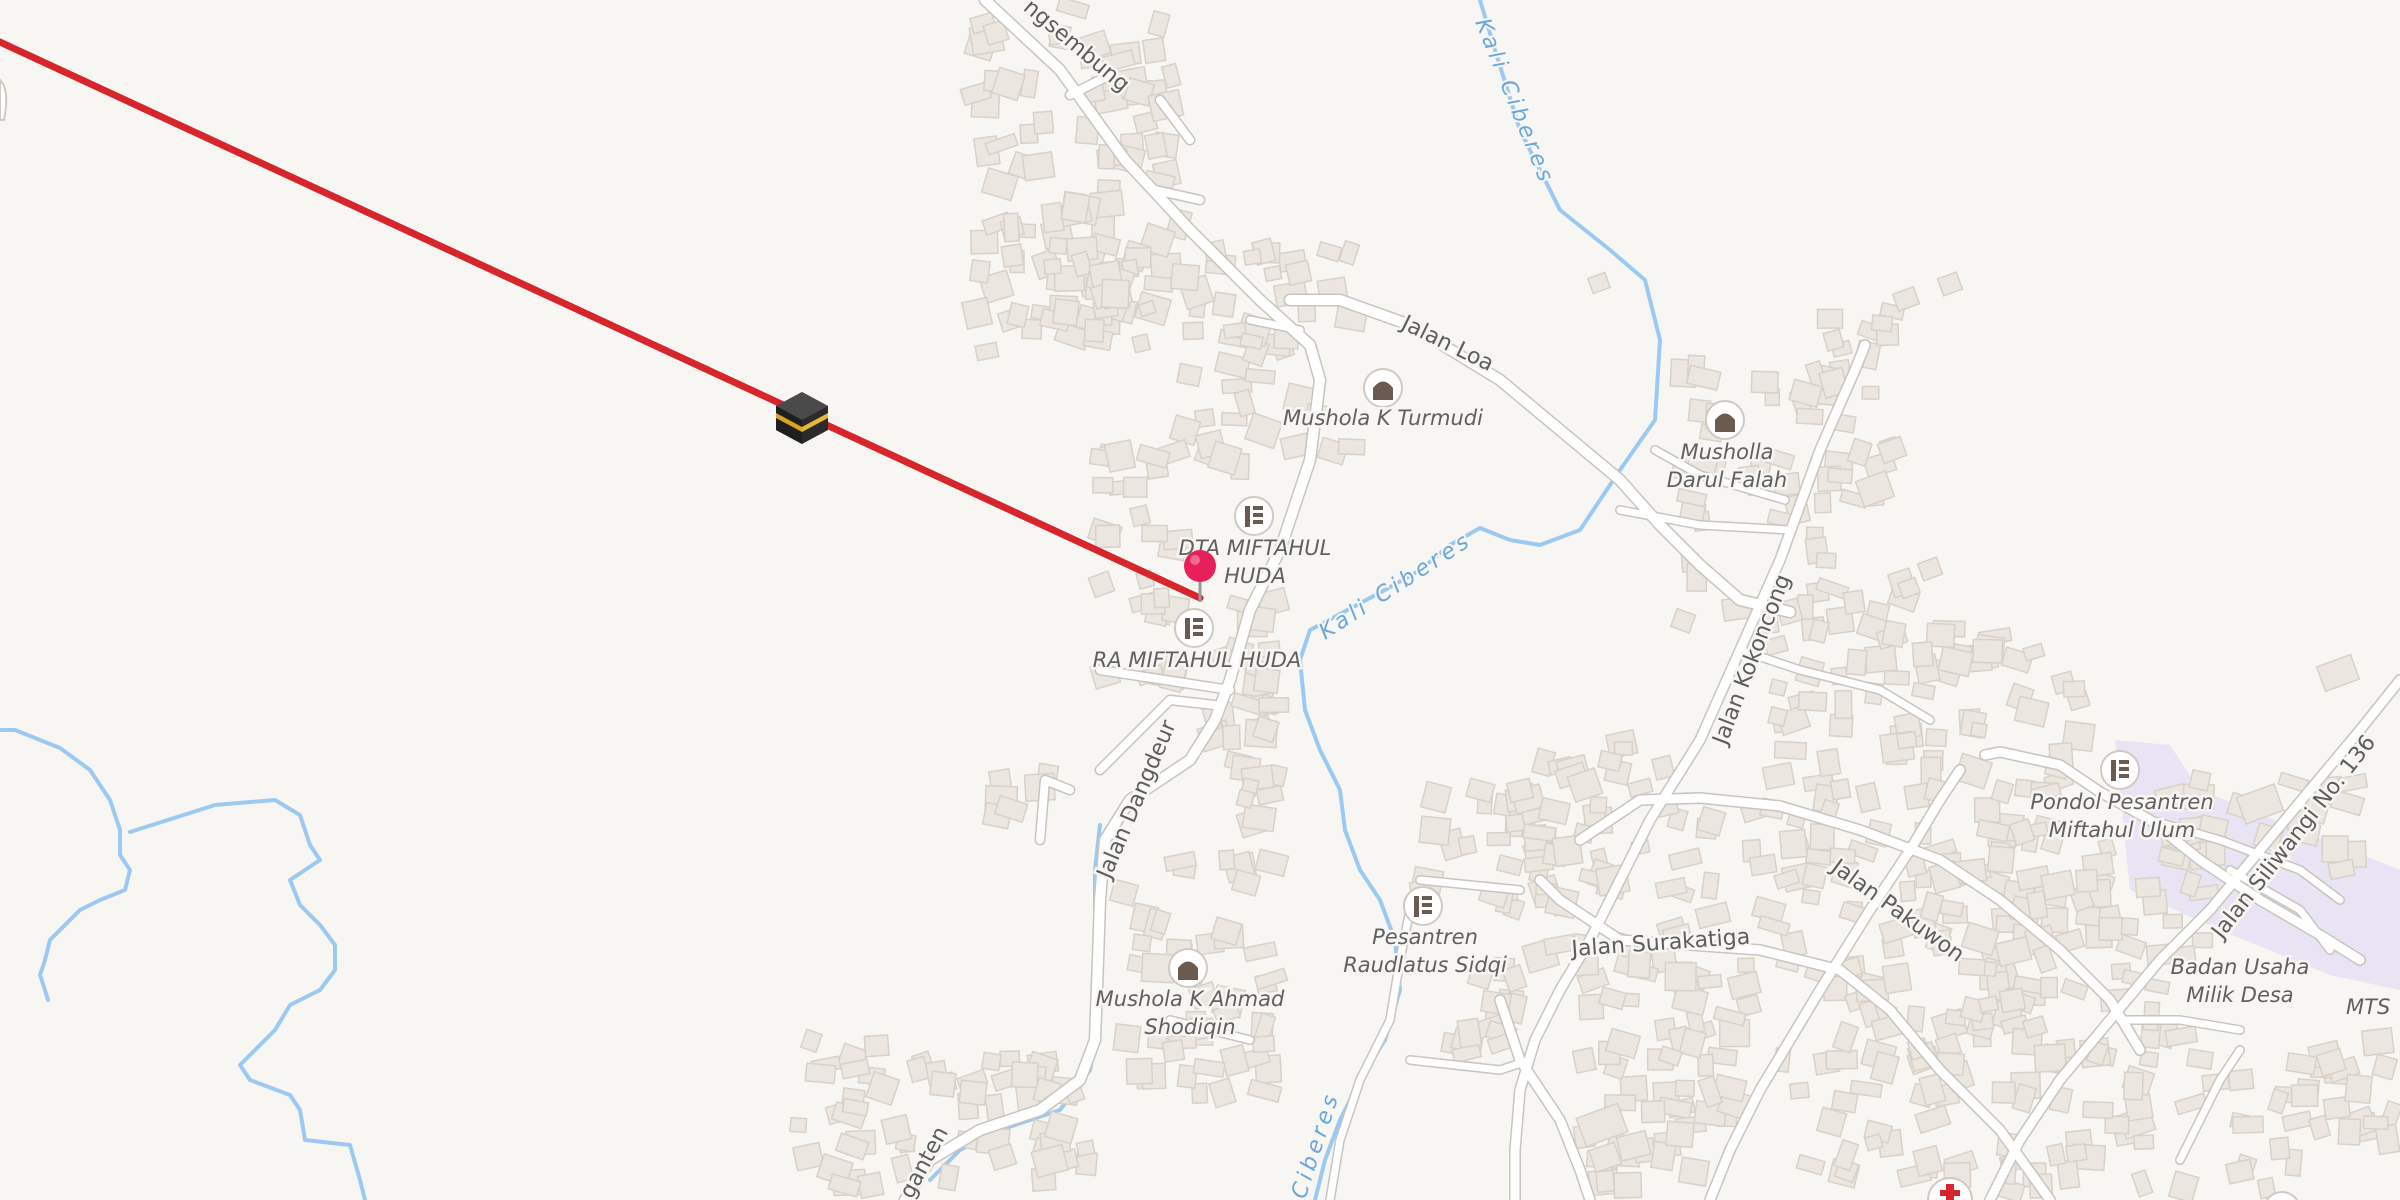 The width and height of the screenshot is (2400, 1200). I want to click on poi-label-line2: HUDA, so click(1255, 576).